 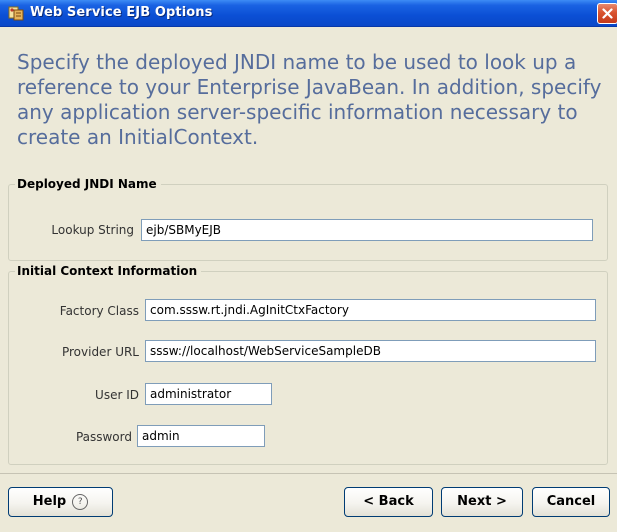 What do you see at coordinates (208, 394) in the screenshot?
I see `user-id-input: administrator` at bounding box center [208, 394].